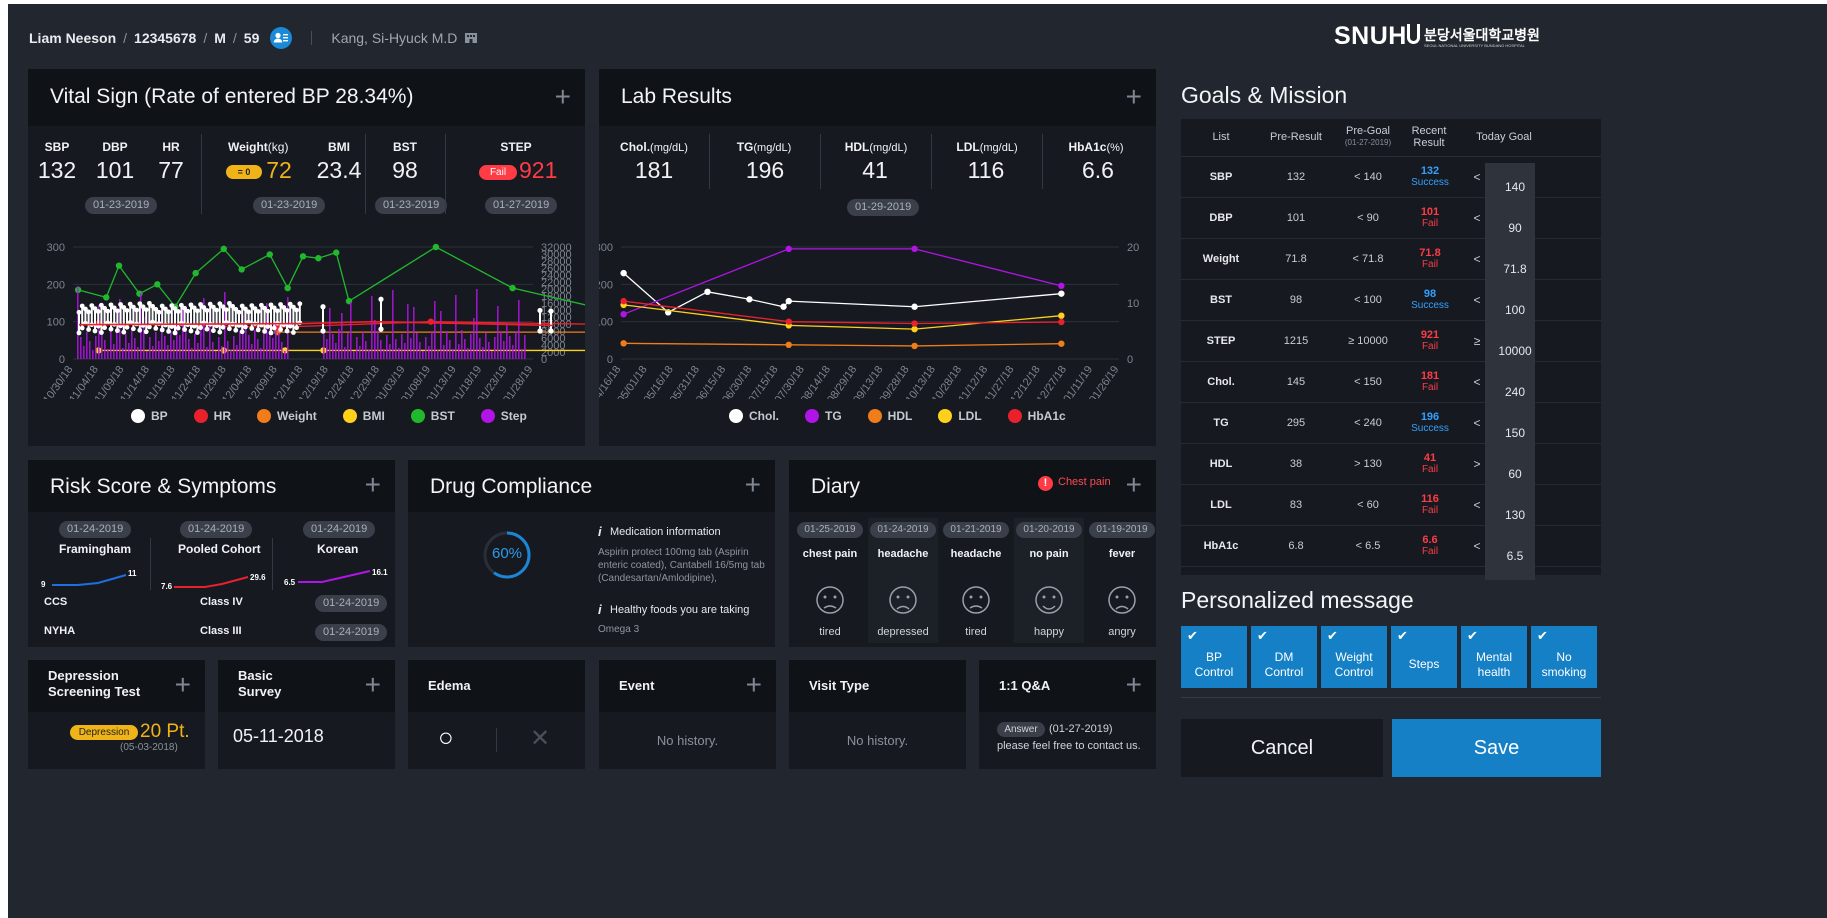  I want to click on message-dm-control: ✔ DM Control, so click(1284, 657).